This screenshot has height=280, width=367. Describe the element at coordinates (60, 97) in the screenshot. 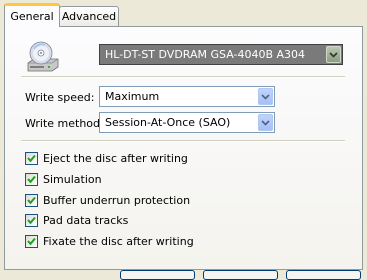

I see `write-speed-label: Write speed:` at that location.